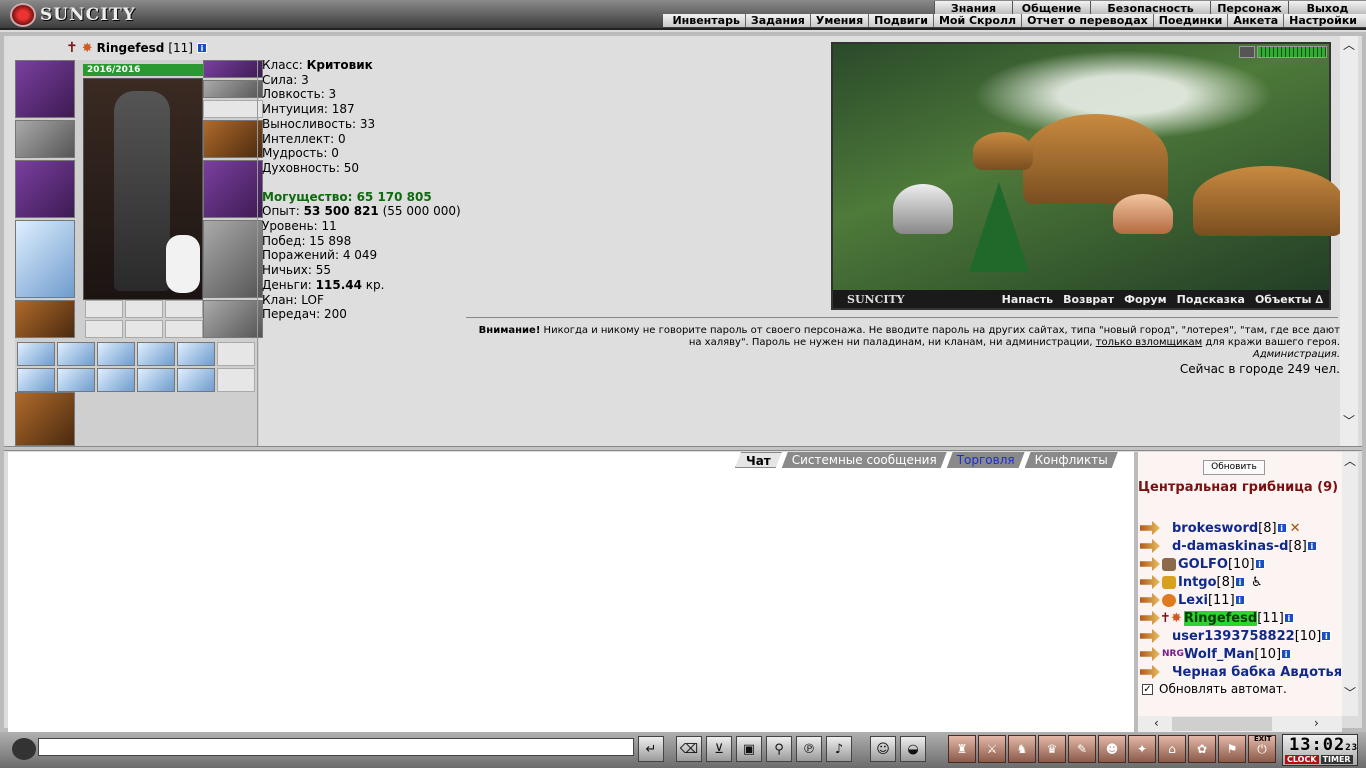 This screenshot has height=768, width=1366. Describe the element at coordinates (706, 20) in the screenshot. I see `submenu-inventory: Инвентарь` at that location.